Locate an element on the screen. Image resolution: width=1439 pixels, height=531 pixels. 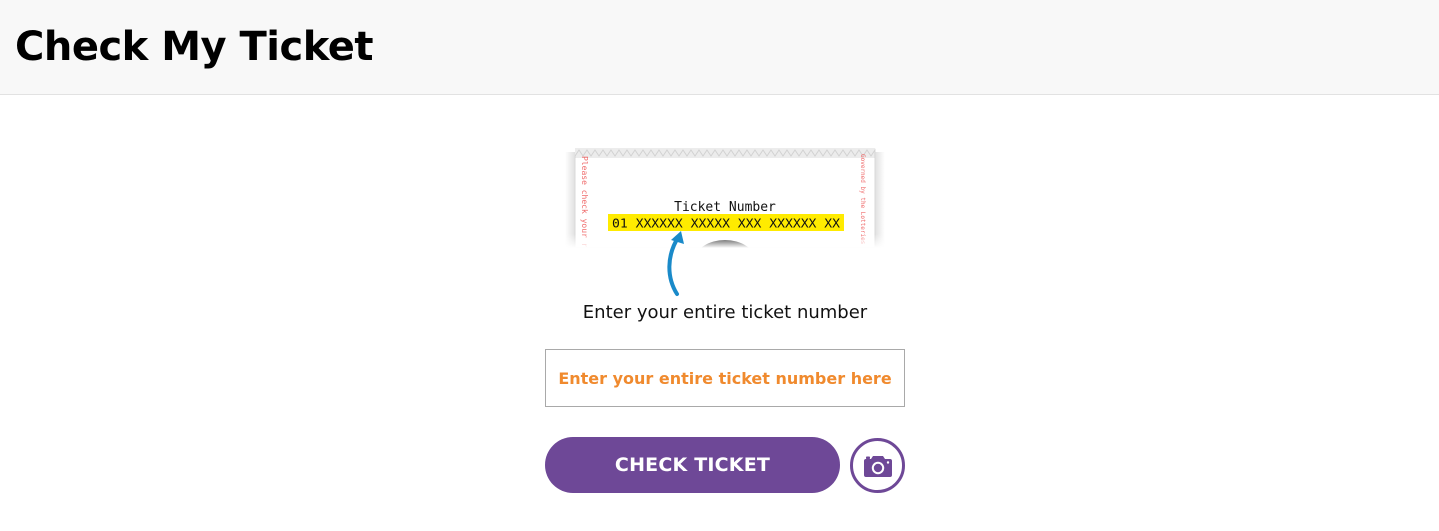
check-ticket-button: CHECK TICKET is located at coordinates (692, 465).